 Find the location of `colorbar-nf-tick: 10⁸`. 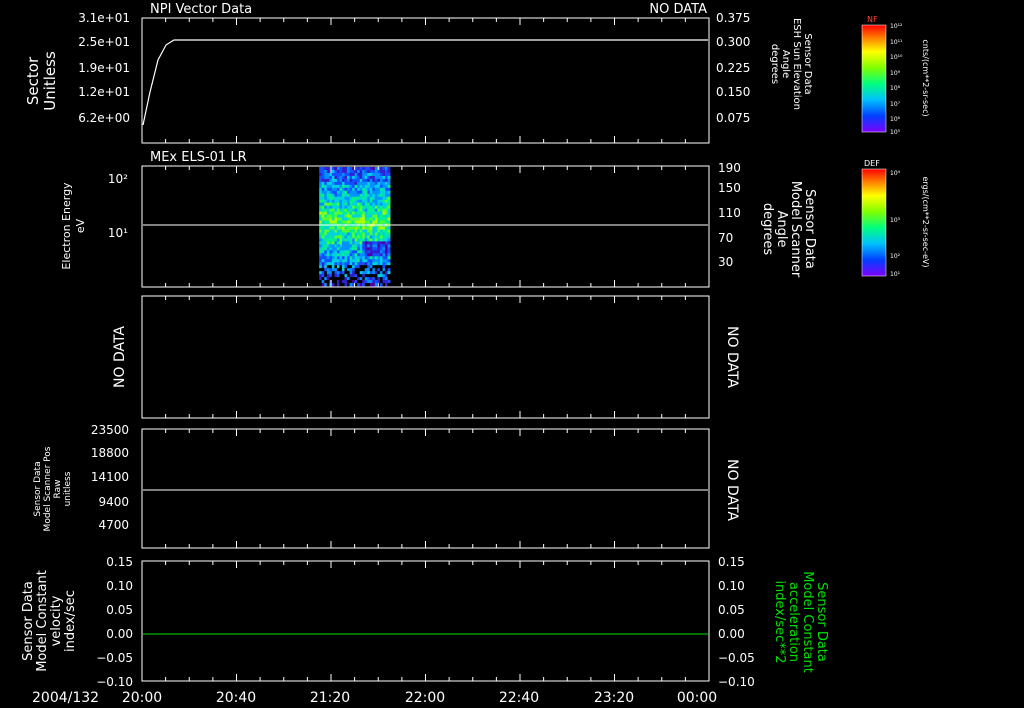

colorbar-nf-tick: 10⁸ is located at coordinates (895, 88).